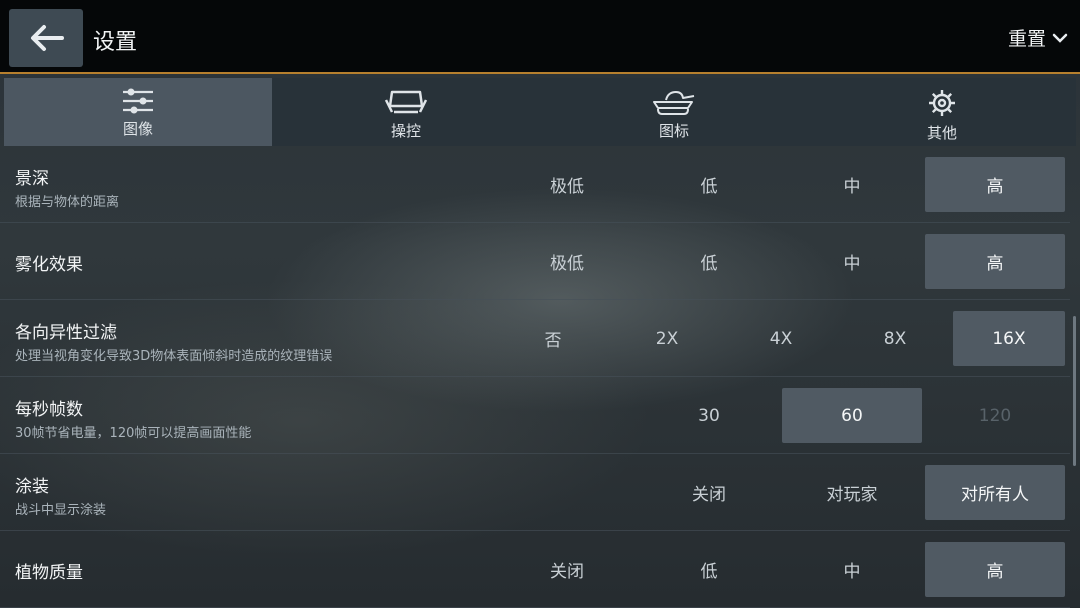 The height and width of the screenshot is (608, 1080). What do you see at coordinates (895, 338) in the screenshot?
I see `option-8x: 8X` at bounding box center [895, 338].